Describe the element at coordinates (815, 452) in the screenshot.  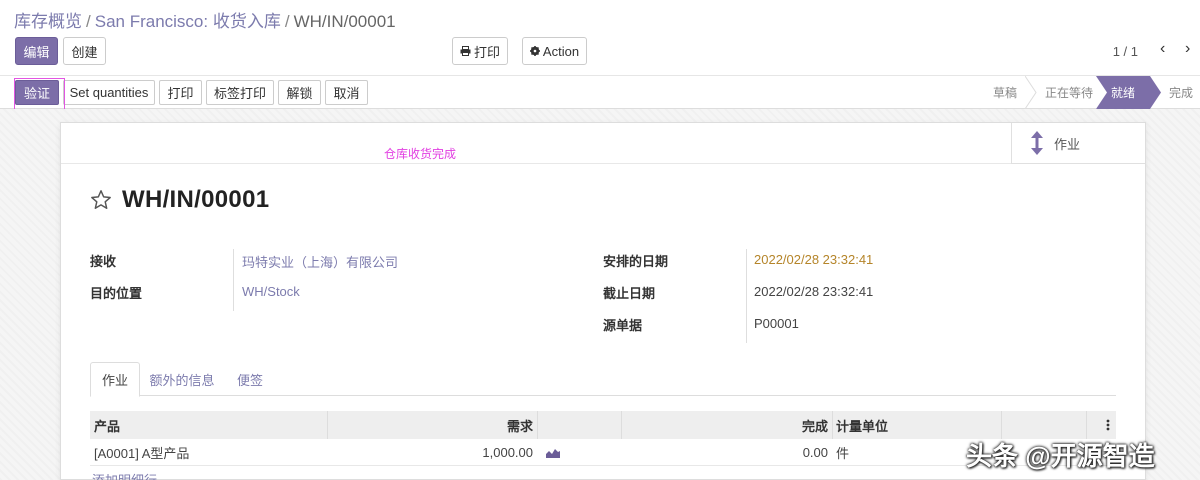
I see `cell-done: 0.00` at that location.